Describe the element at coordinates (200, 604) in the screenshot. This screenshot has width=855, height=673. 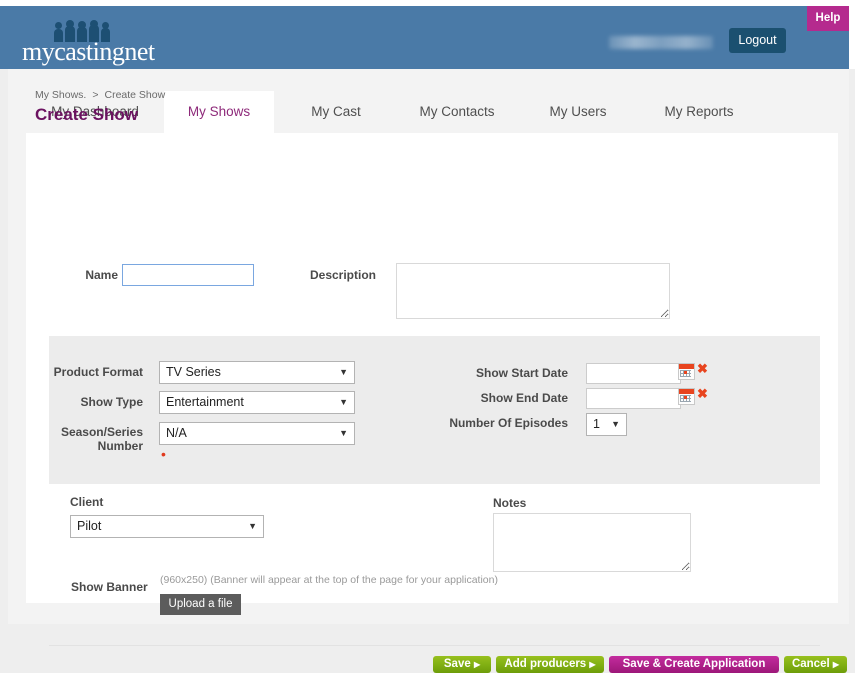
I see `upload-a-file-button: Upload a file` at that location.